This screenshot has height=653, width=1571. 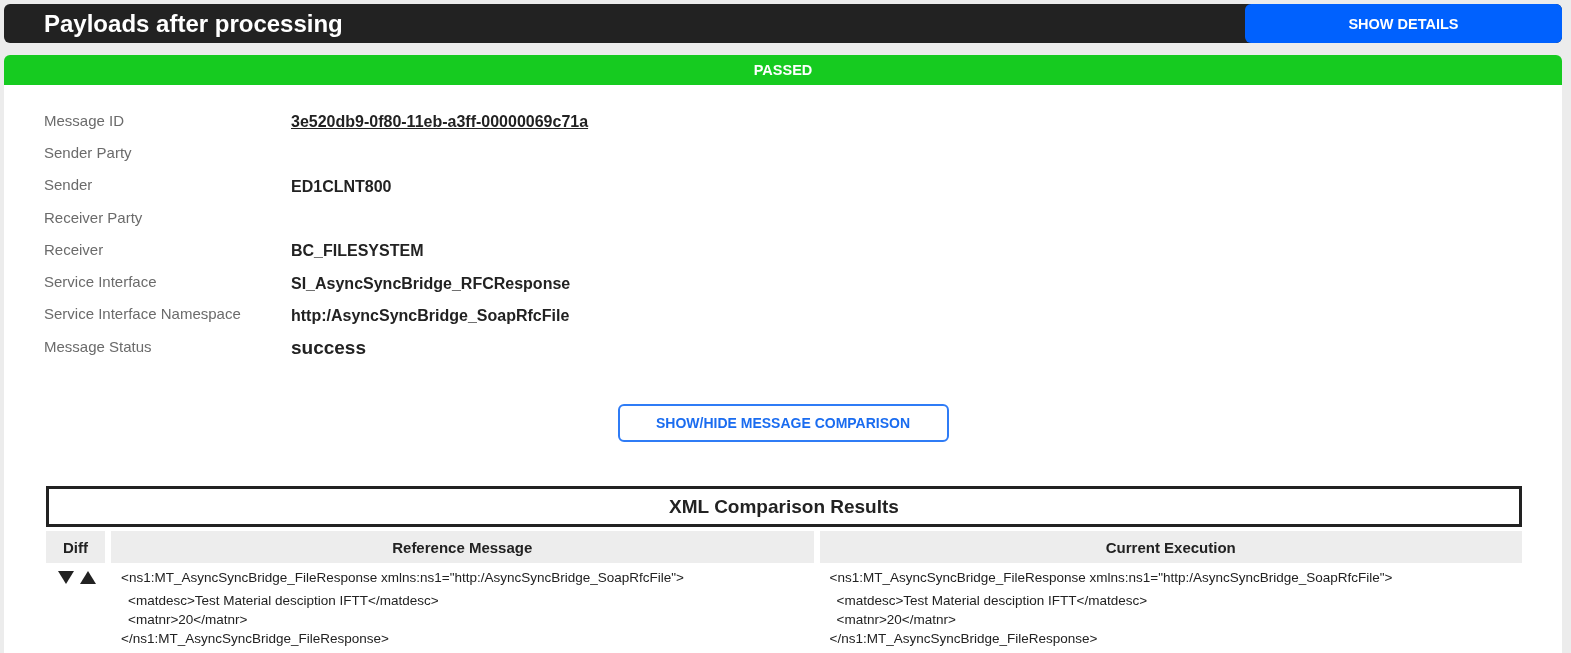 I want to click on column-header: Reference Message, so click(x=462, y=547).